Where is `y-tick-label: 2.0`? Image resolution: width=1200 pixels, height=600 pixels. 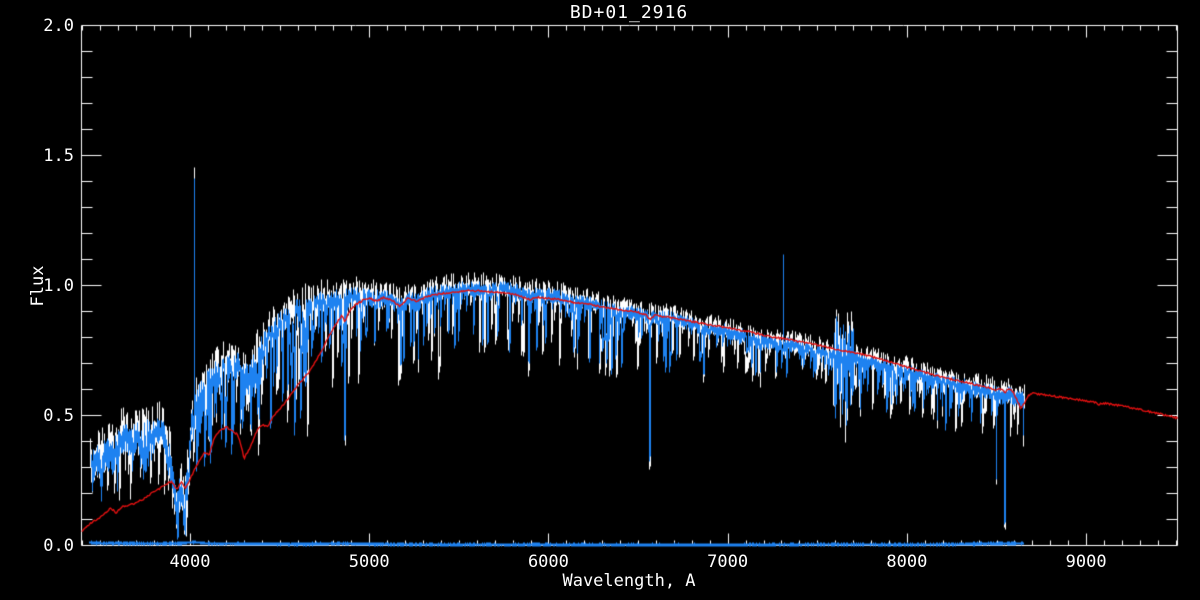 y-tick-label: 2.0 is located at coordinates (58, 26).